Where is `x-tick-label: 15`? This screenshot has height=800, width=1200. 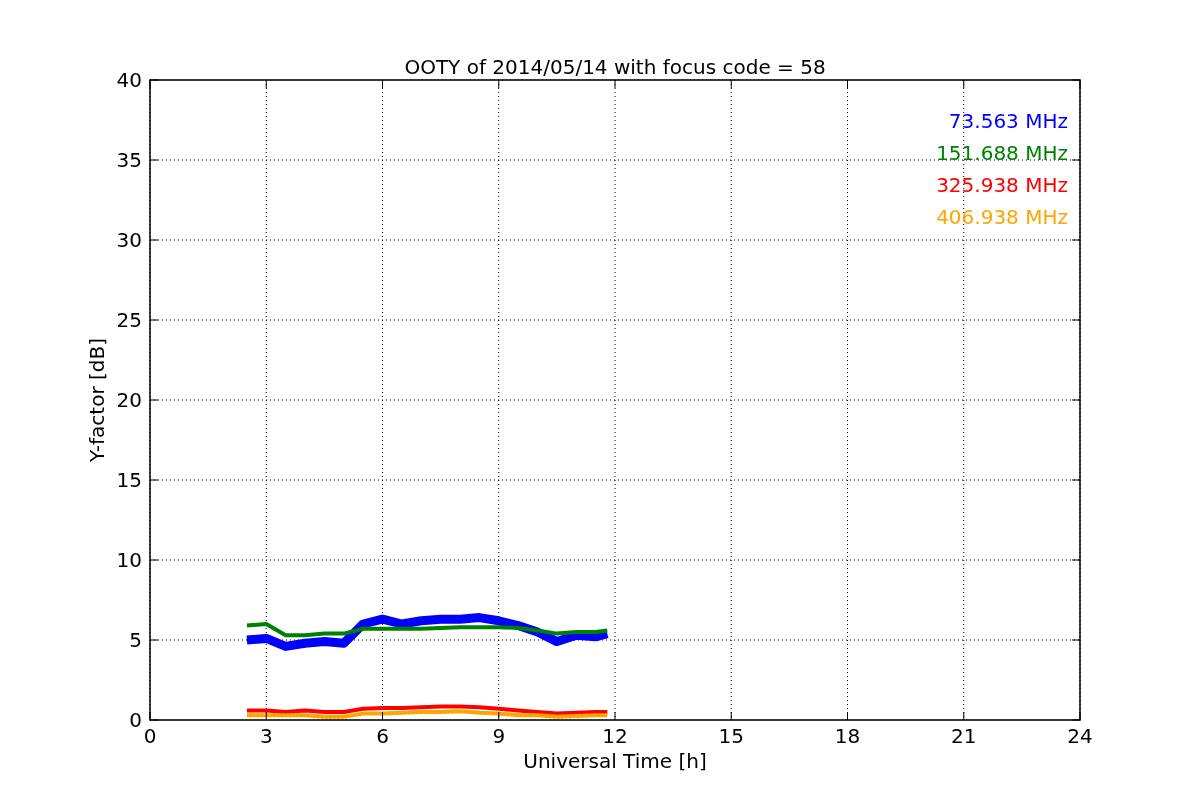 x-tick-label: 15 is located at coordinates (731, 736).